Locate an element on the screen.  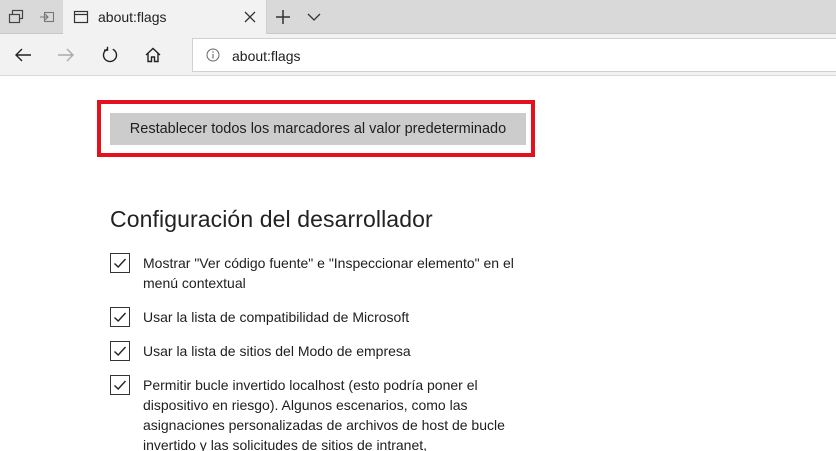
back-arrow-icon is located at coordinates (23, 55).